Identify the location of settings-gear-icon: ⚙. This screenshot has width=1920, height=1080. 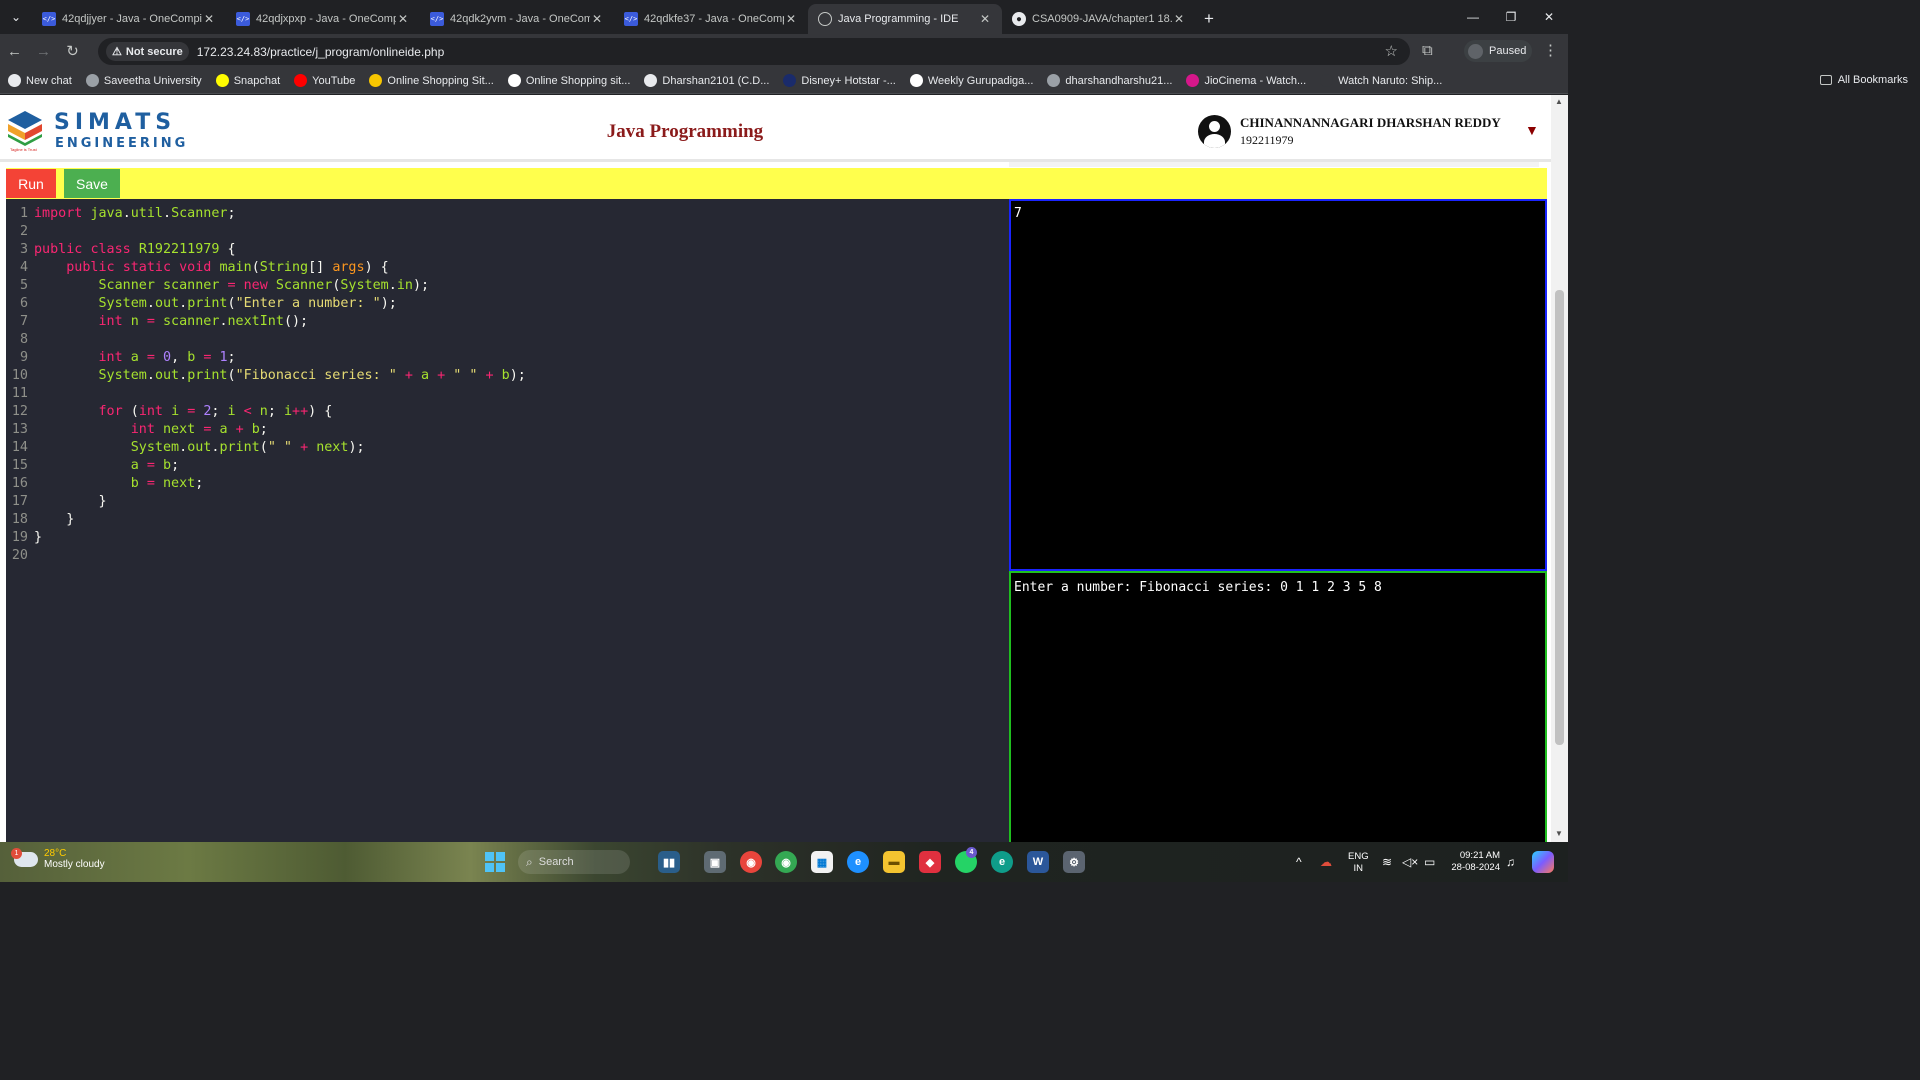
(1074, 862).